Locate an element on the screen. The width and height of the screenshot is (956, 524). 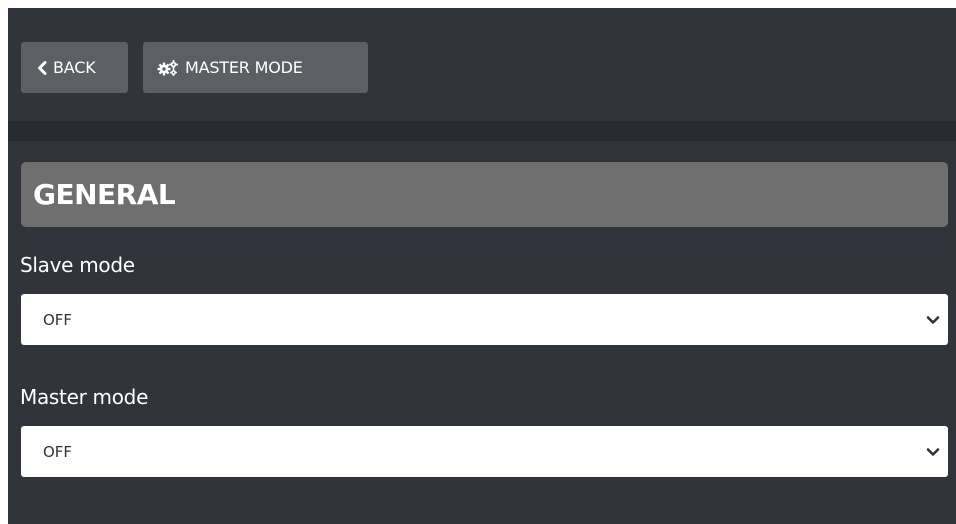
master-mode-button: MASTER MODE is located at coordinates (255, 67).